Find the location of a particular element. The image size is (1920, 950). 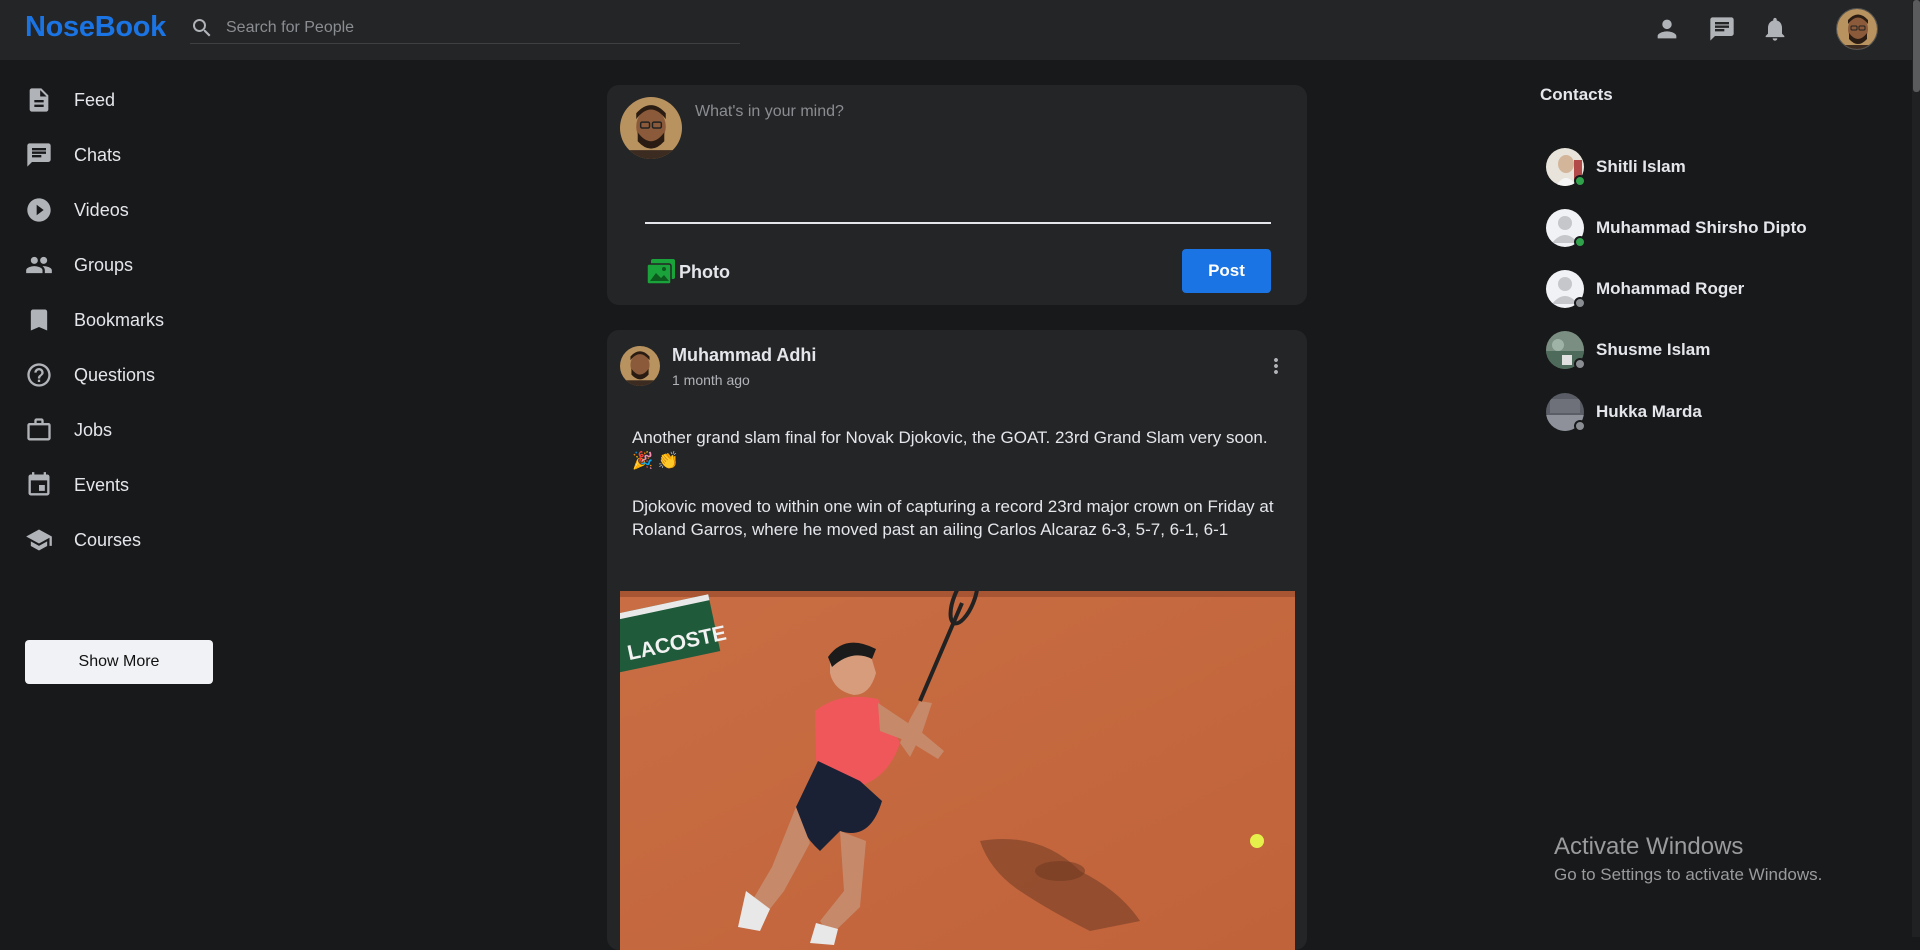

scrollbar-track is located at coordinates (1916, 468).